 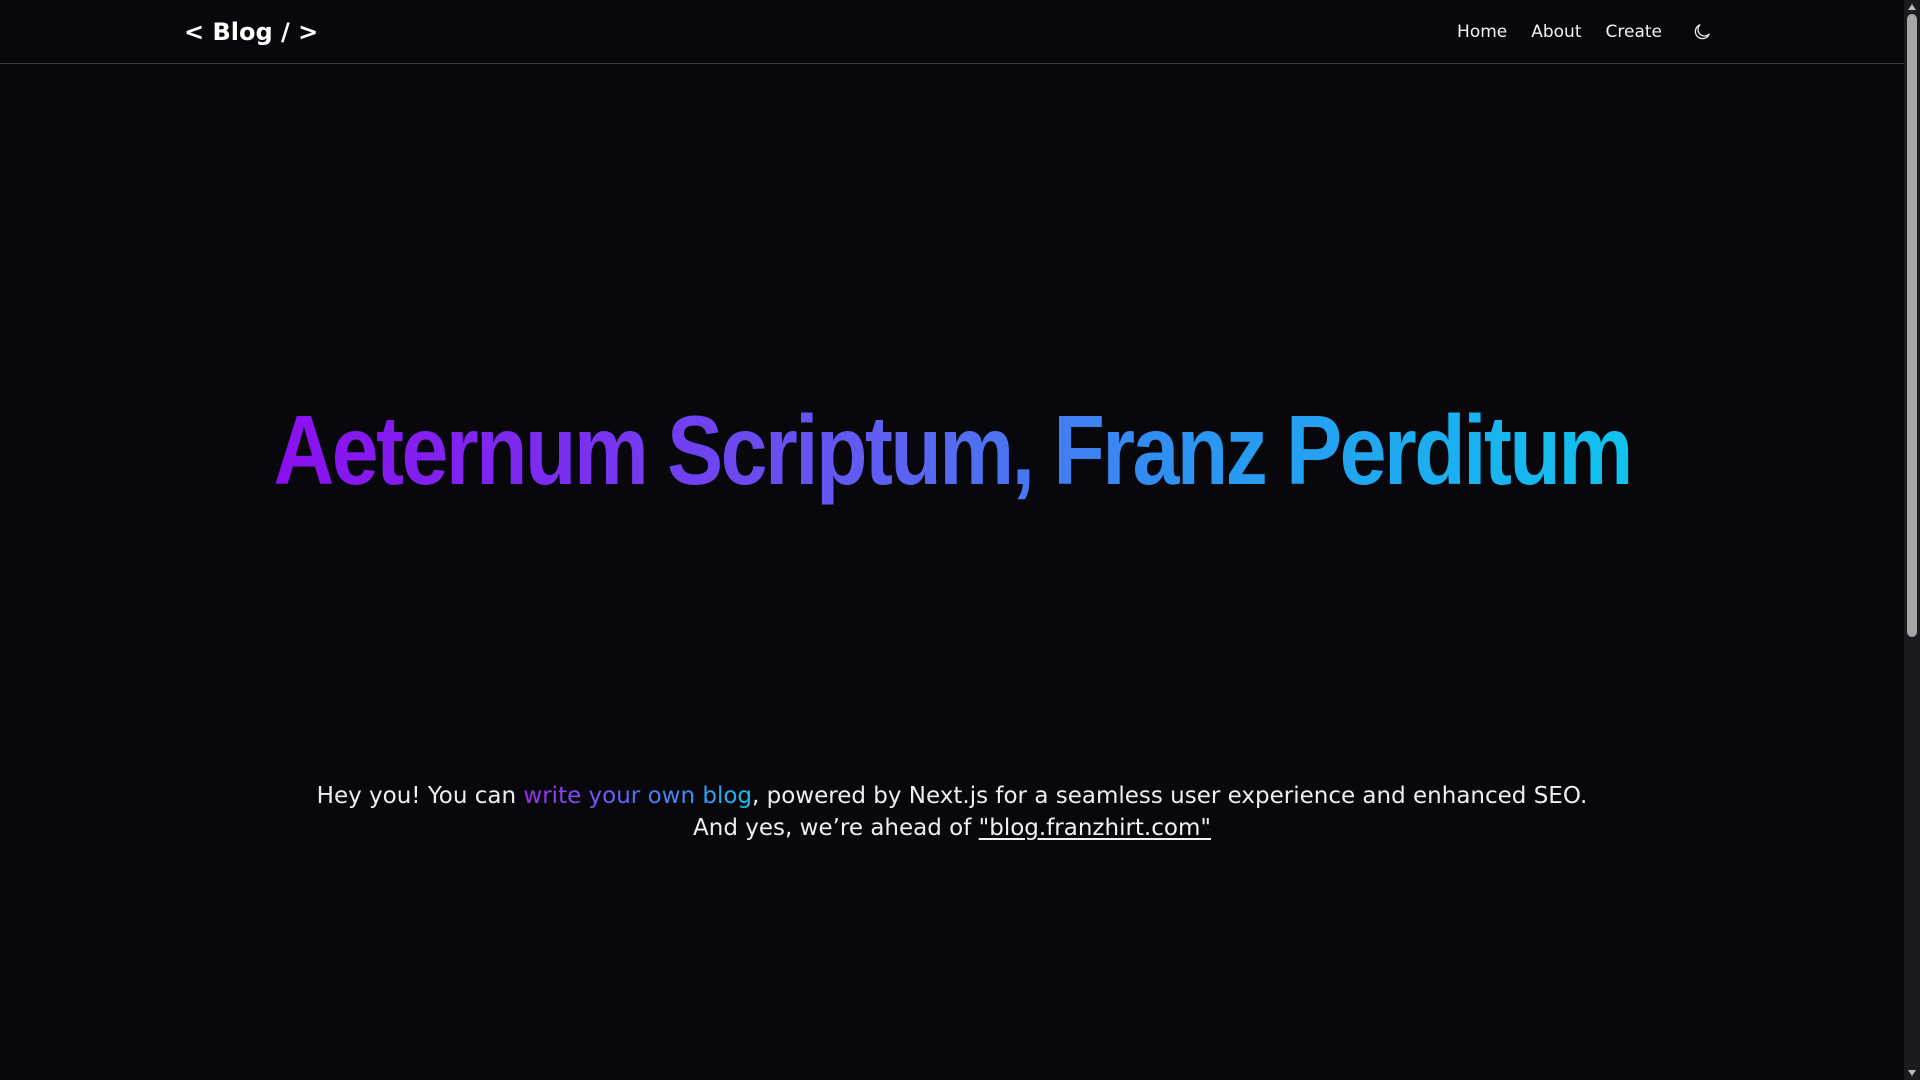 I want to click on nav-links: Home About Create, so click(x=1585, y=32).